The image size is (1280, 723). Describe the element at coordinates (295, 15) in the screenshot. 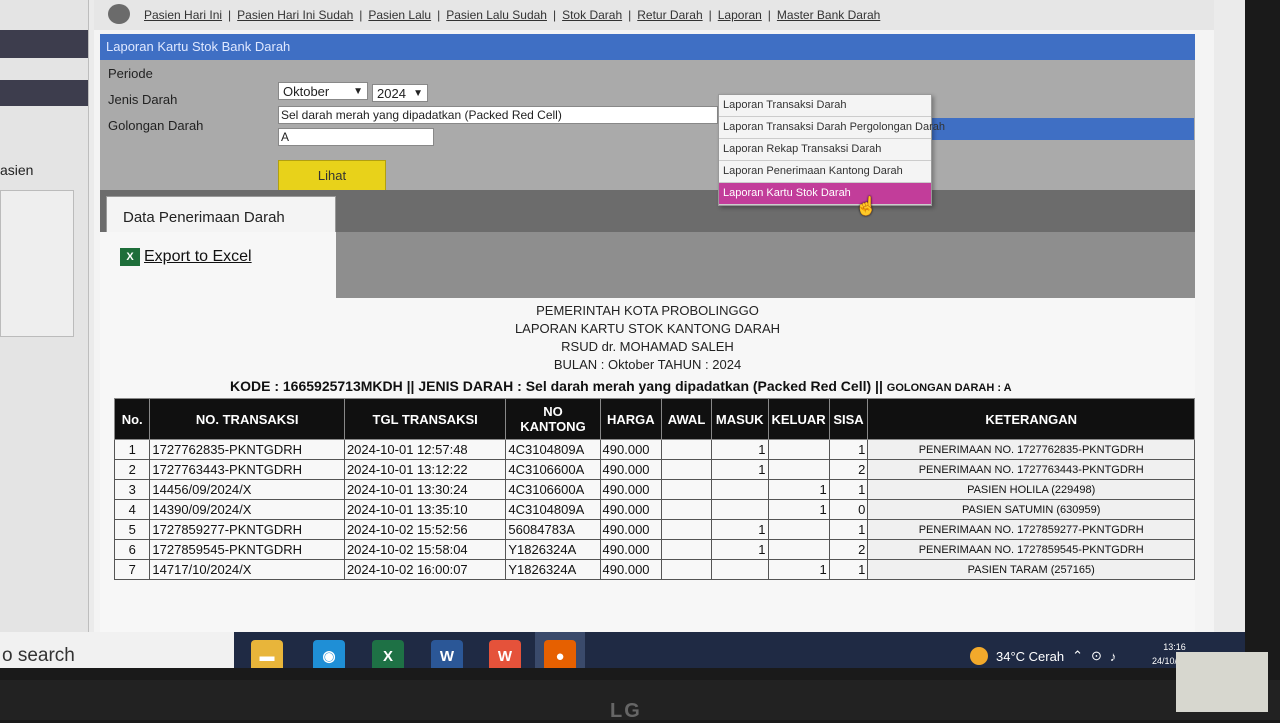

I see `nav-link: Pasien Hari Ini Sudah` at that location.